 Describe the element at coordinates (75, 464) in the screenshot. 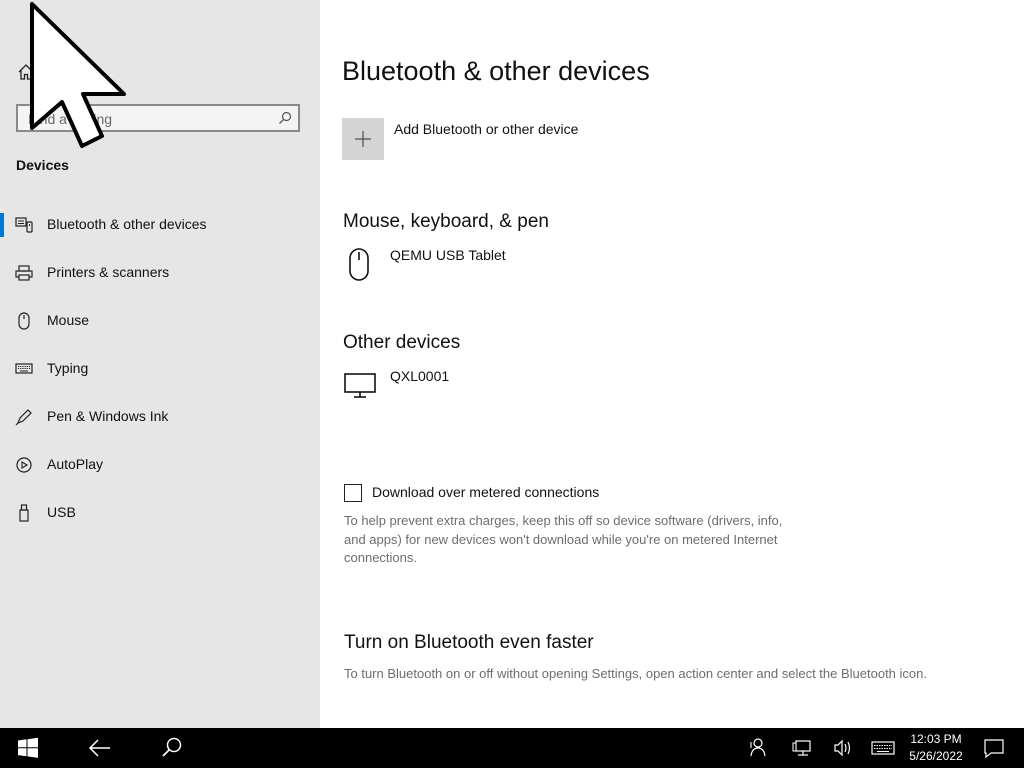

I see `sidebar-item-label: AutoPlay` at that location.